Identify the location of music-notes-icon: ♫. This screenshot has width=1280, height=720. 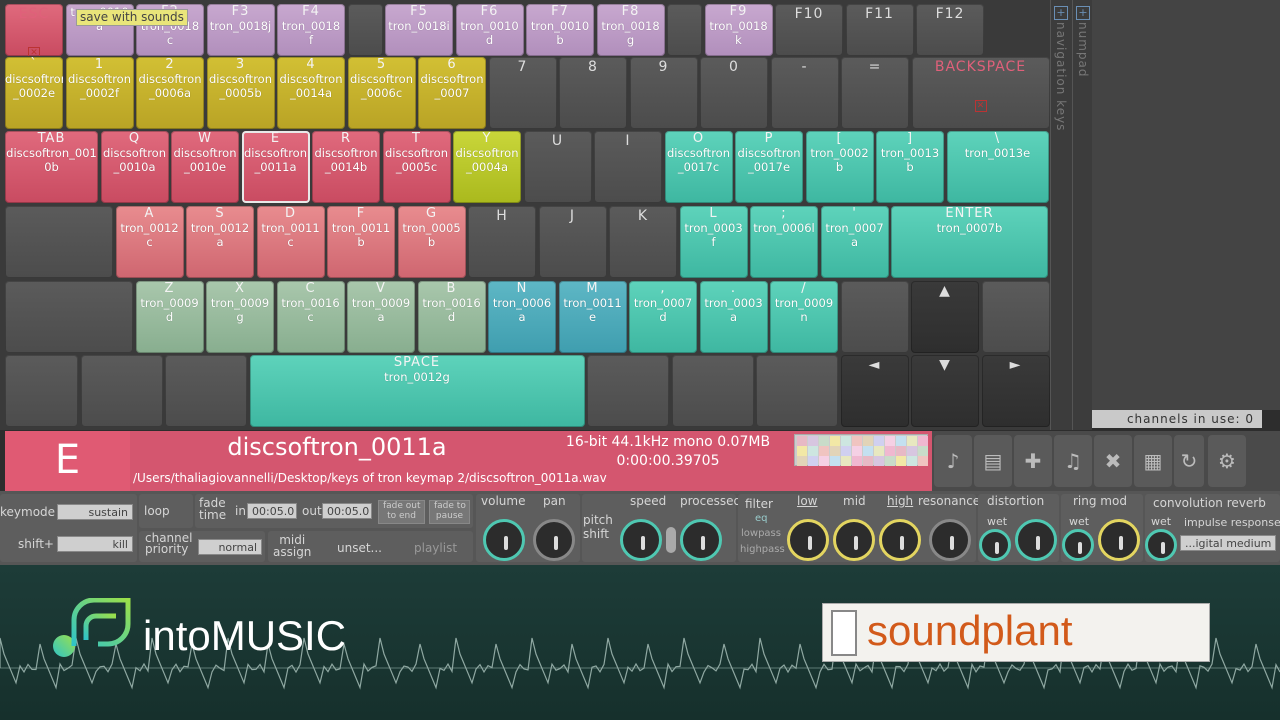
(1073, 461).